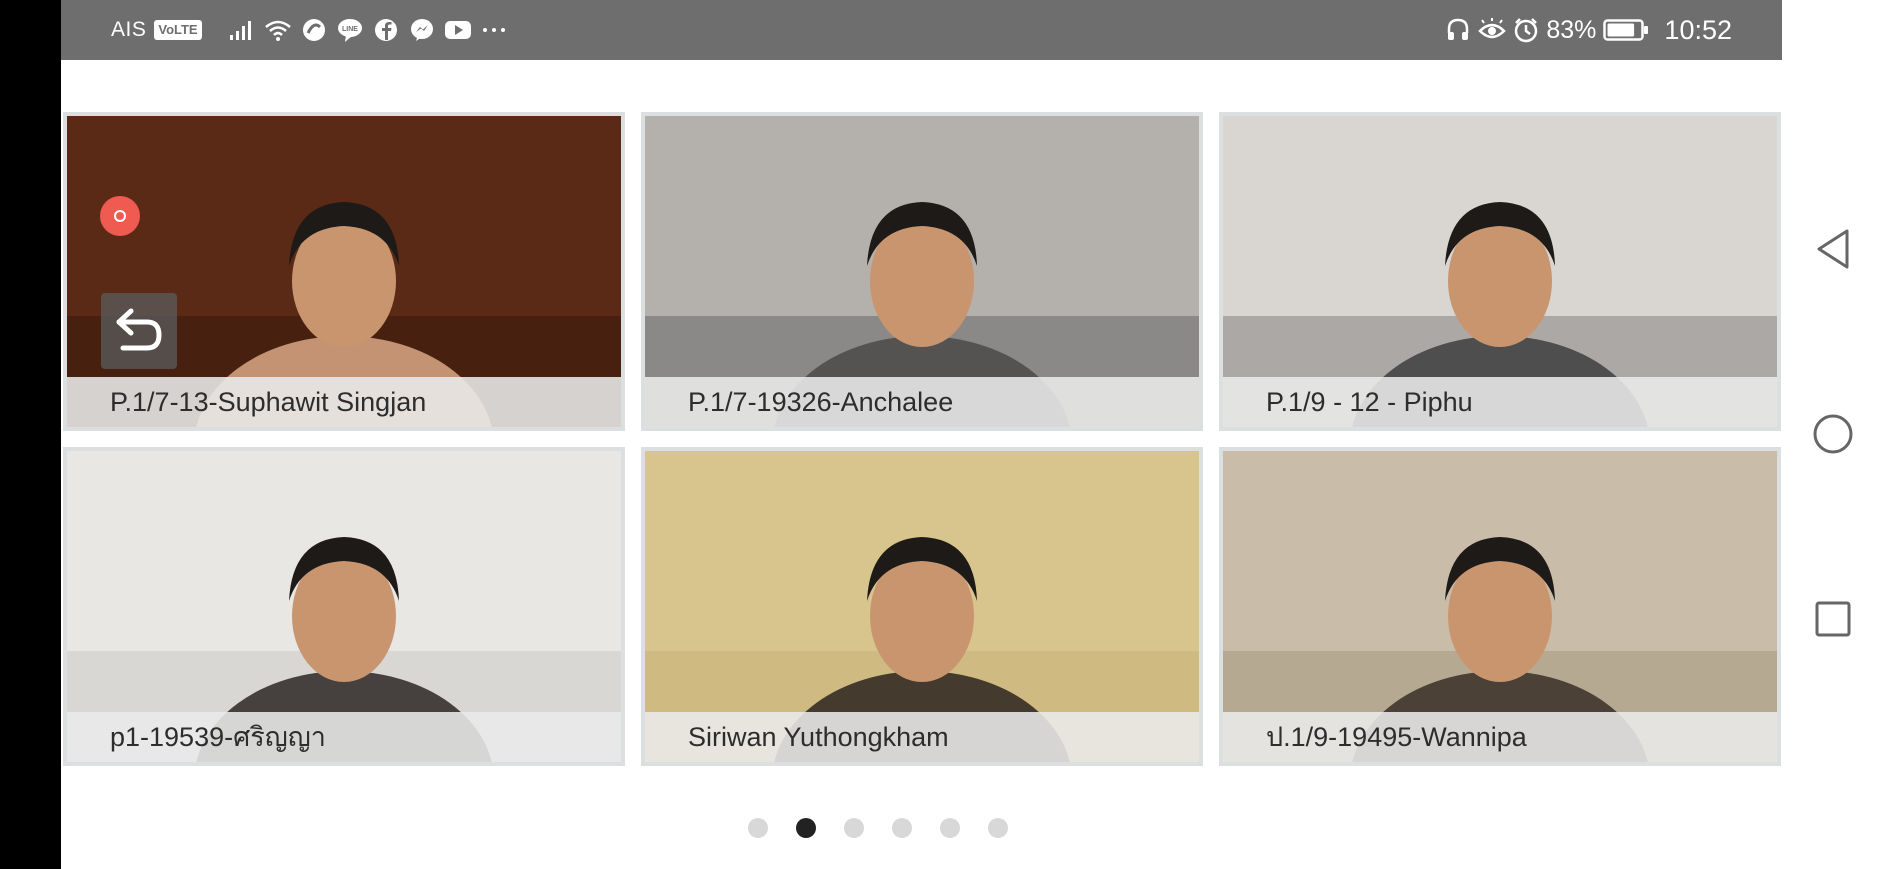 Image resolution: width=1883 pixels, height=869 pixels. What do you see at coordinates (494, 30) in the screenshot?
I see `more-icon` at bounding box center [494, 30].